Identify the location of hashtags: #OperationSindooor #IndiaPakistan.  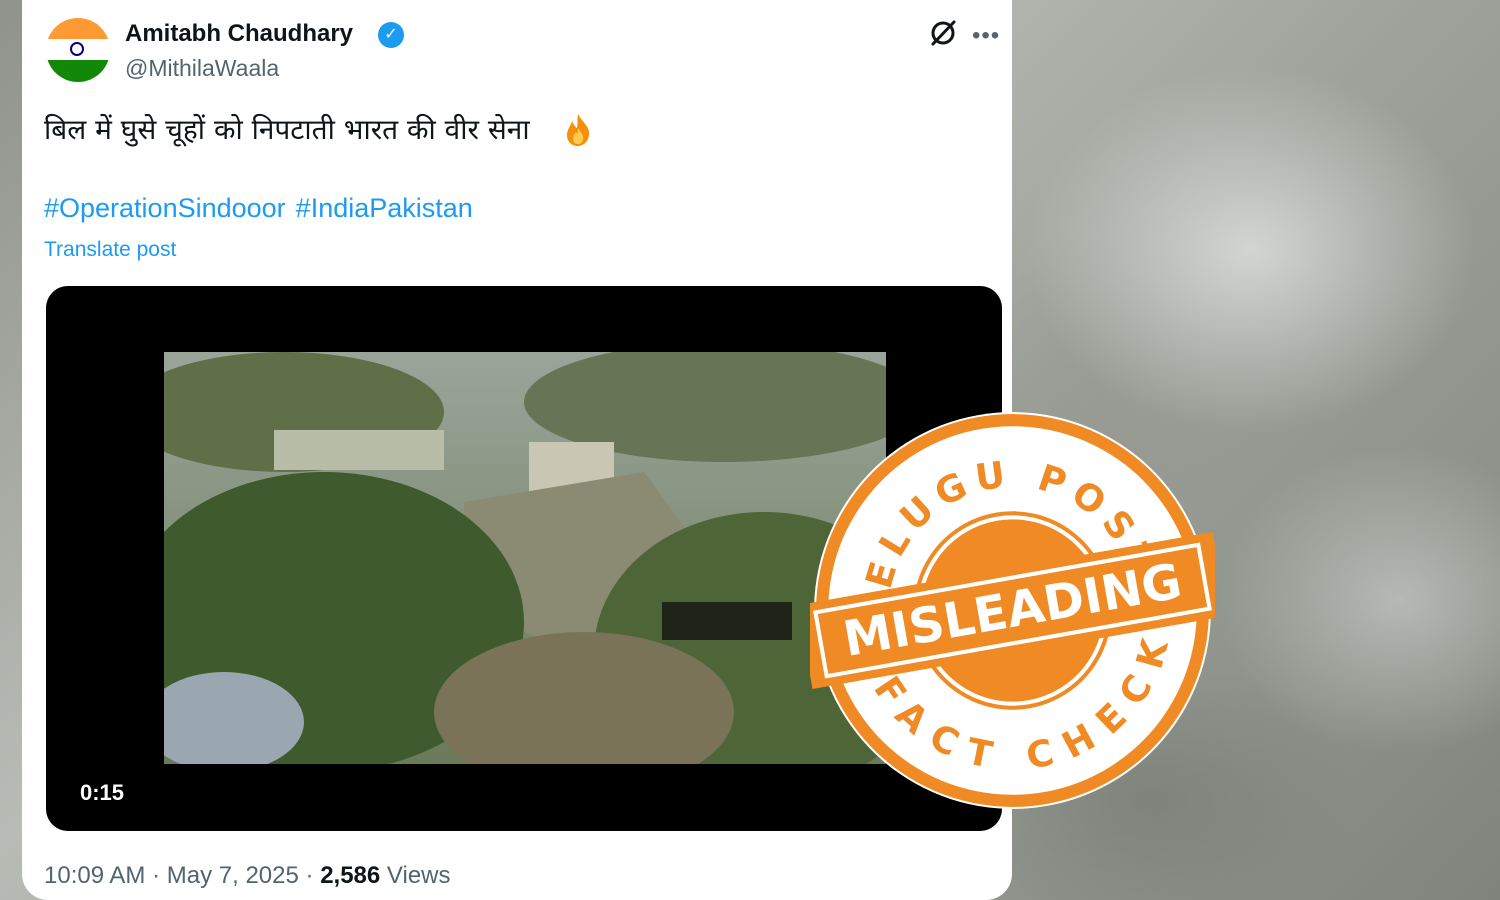
(263, 208).